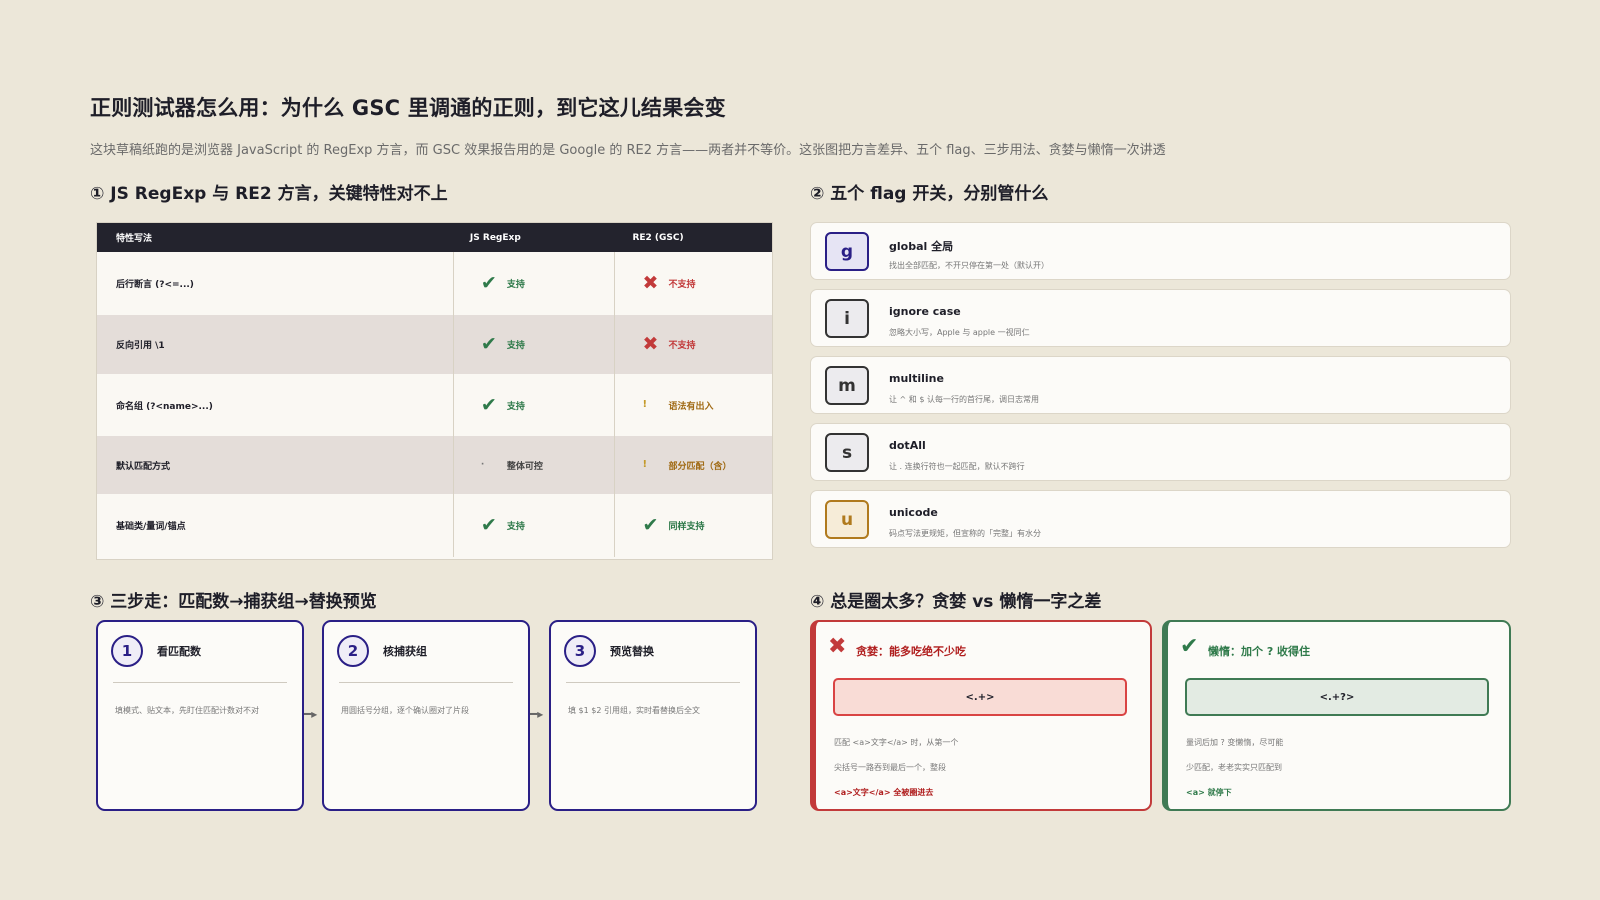 The width and height of the screenshot is (1600, 900). Describe the element at coordinates (155, 285) in the screenshot. I see `table-cell-feature: 后行断言 (?<=...)` at that location.